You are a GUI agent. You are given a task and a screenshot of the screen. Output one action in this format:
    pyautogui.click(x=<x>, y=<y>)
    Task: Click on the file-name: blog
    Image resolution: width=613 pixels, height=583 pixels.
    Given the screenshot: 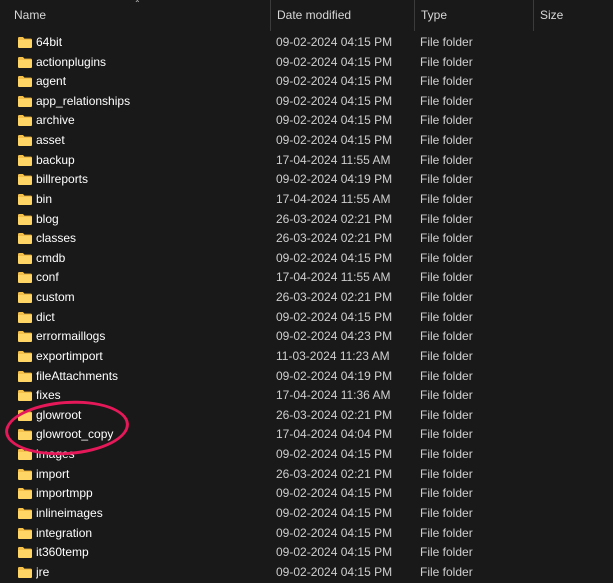 What is the action you would take?
    pyautogui.click(x=47, y=218)
    